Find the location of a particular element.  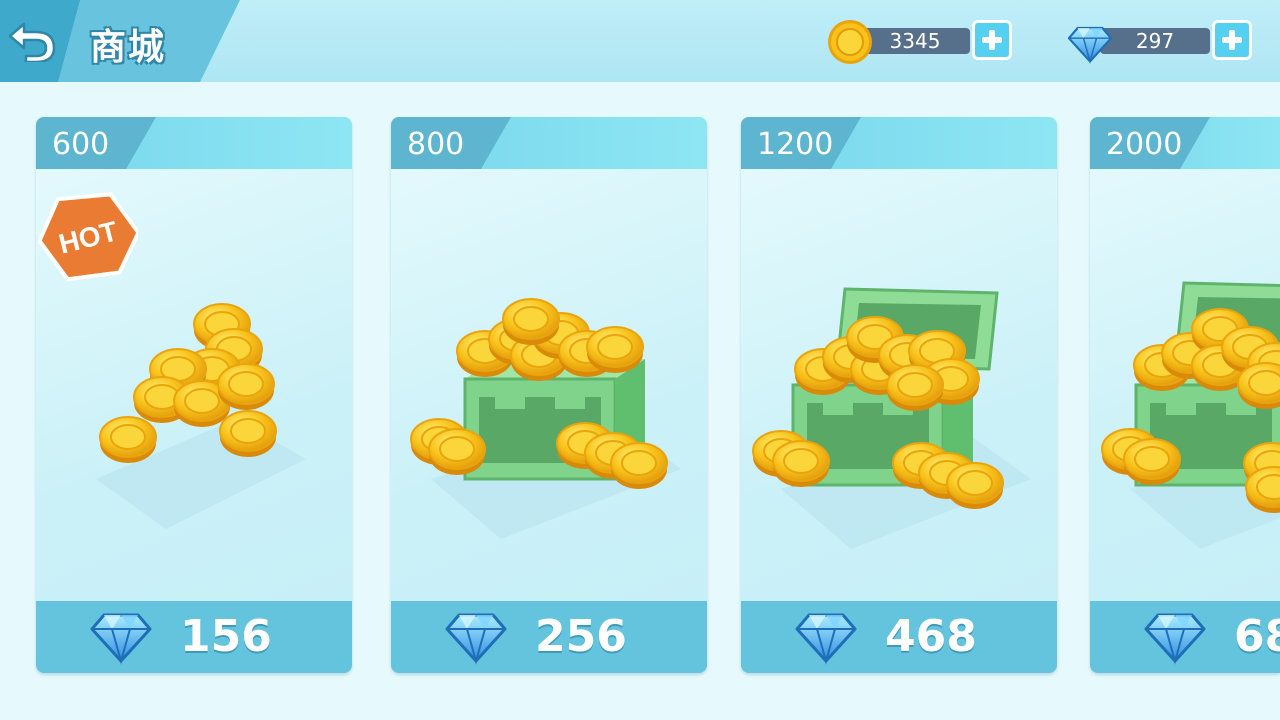

gem-price: 468 is located at coordinates (931, 636).